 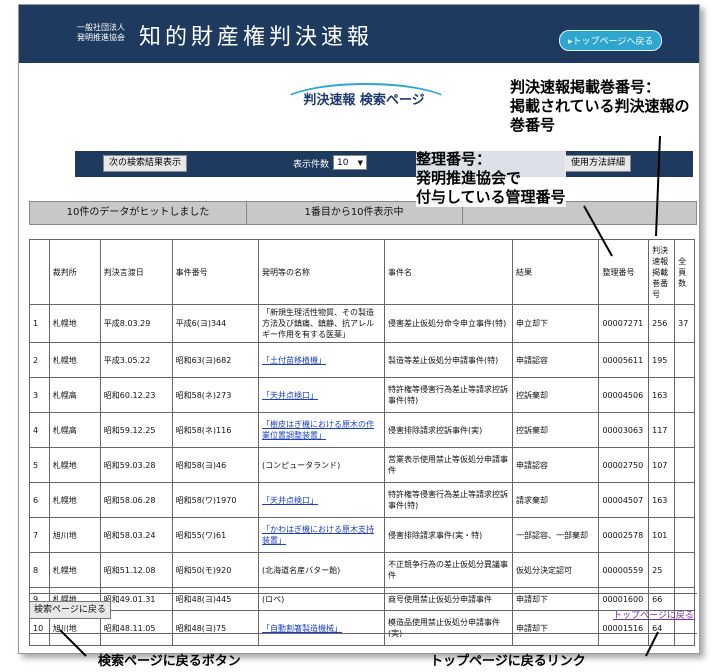 What do you see at coordinates (658, 186) in the screenshot?
I see `volume-pointer-line` at bounding box center [658, 186].